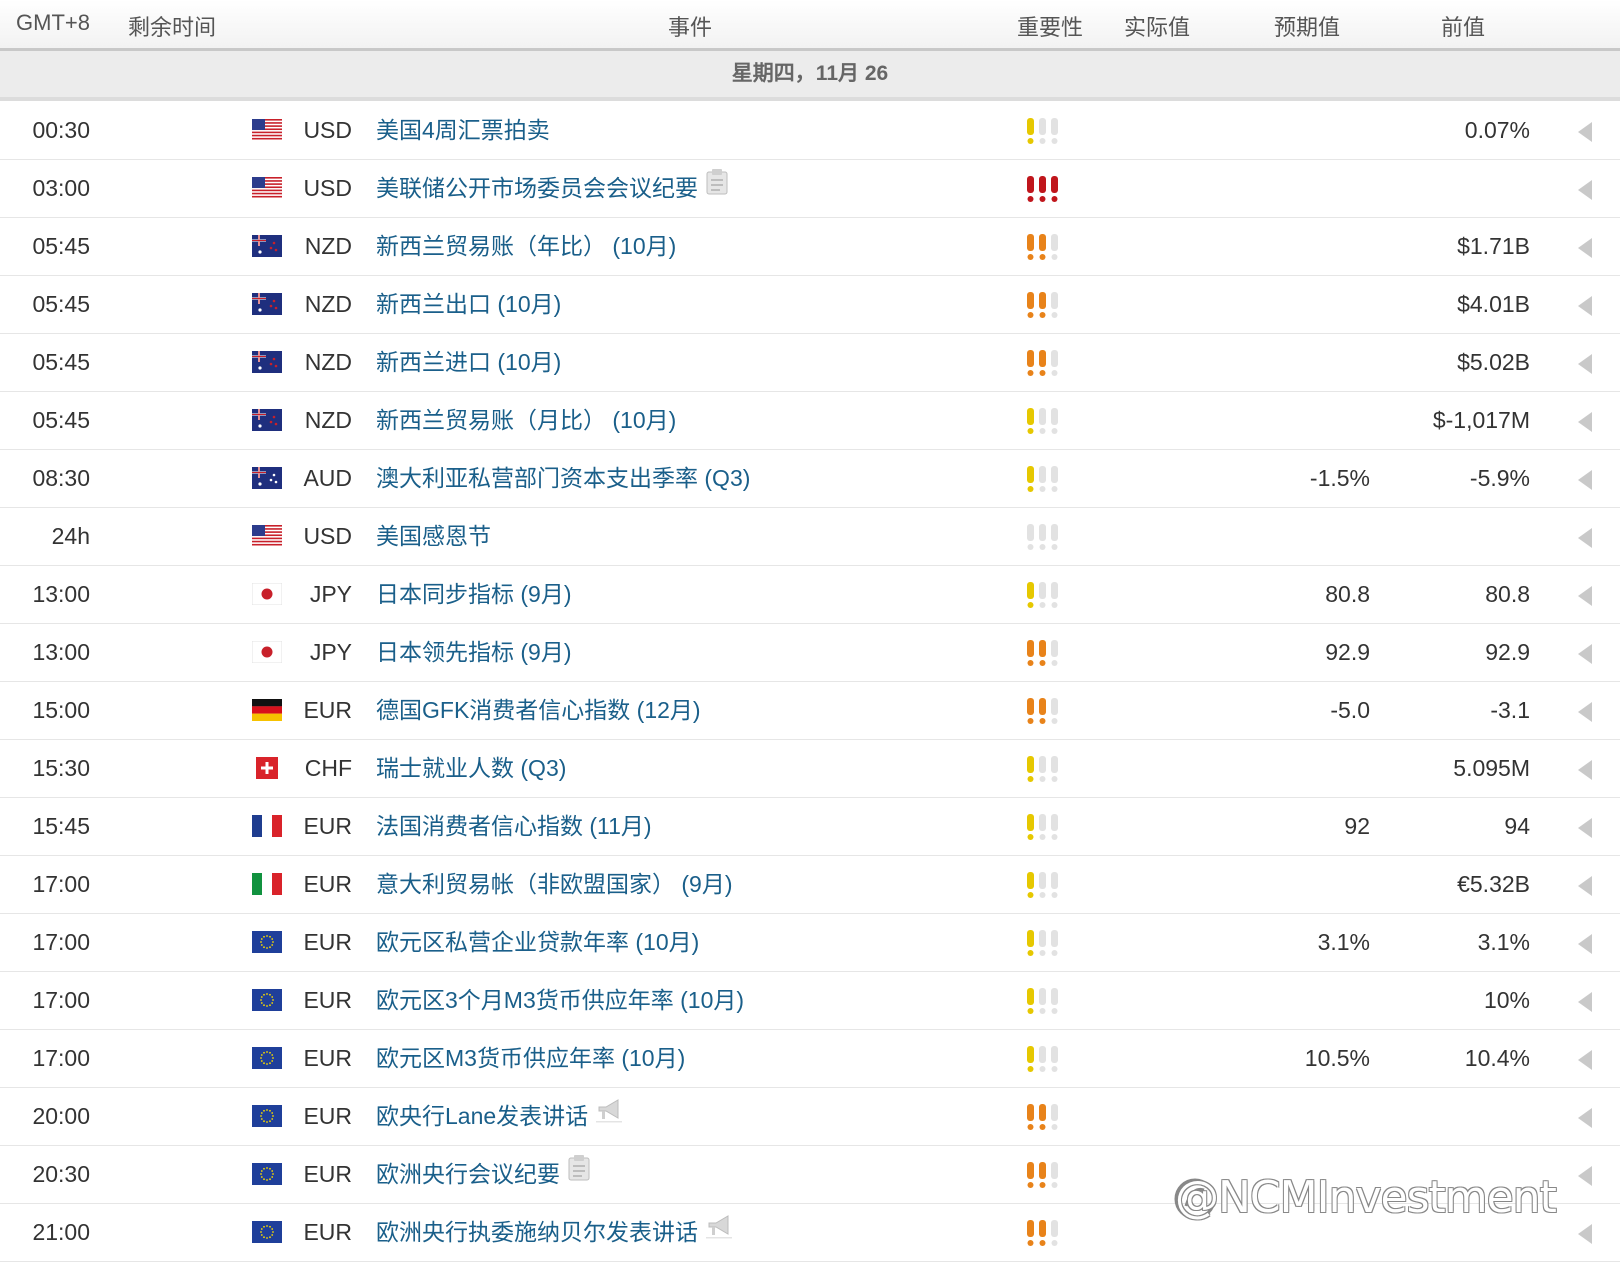 The image size is (1620, 1264). Describe the element at coordinates (468, 362) in the screenshot. I see `event-name-link: 新西兰进口 (10月)` at that location.